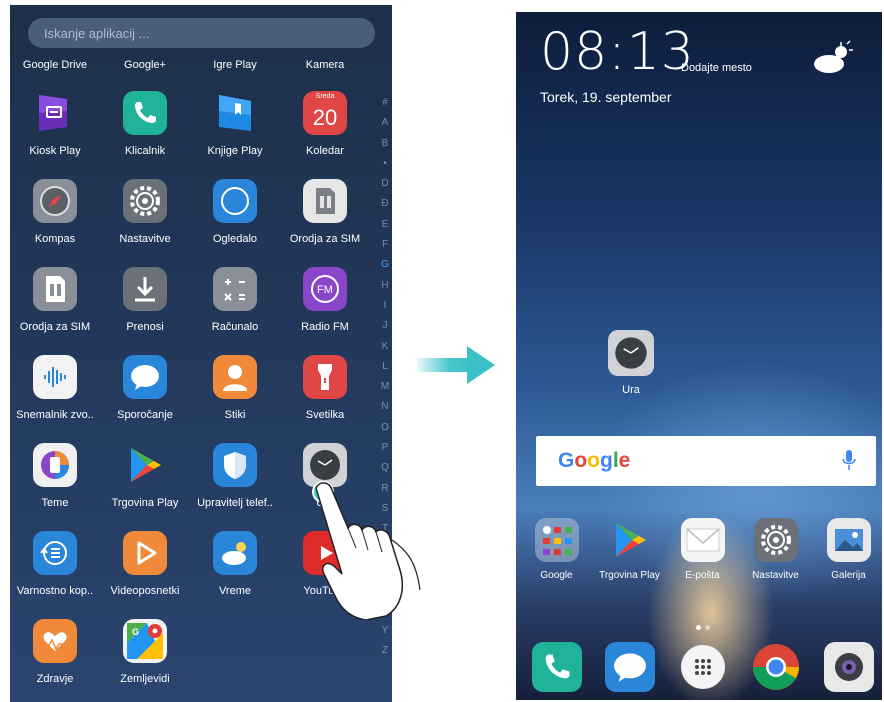 Image resolution: width=884 pixels, height=702 pixels. What do you see at coordinates (385, 411) in the screenshot?
I see `alphabet-index-letter: N` at bounding box center [385, 411].